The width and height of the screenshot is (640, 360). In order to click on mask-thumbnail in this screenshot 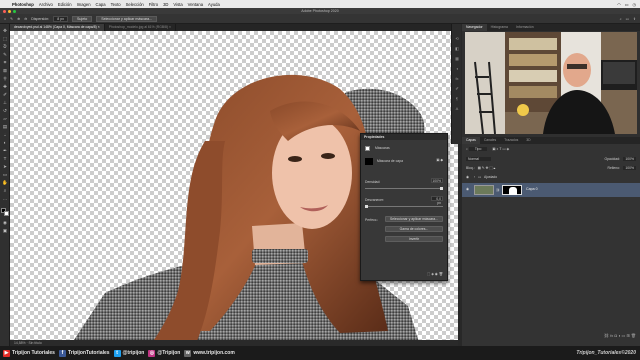, I will do `click(369, 161)`.